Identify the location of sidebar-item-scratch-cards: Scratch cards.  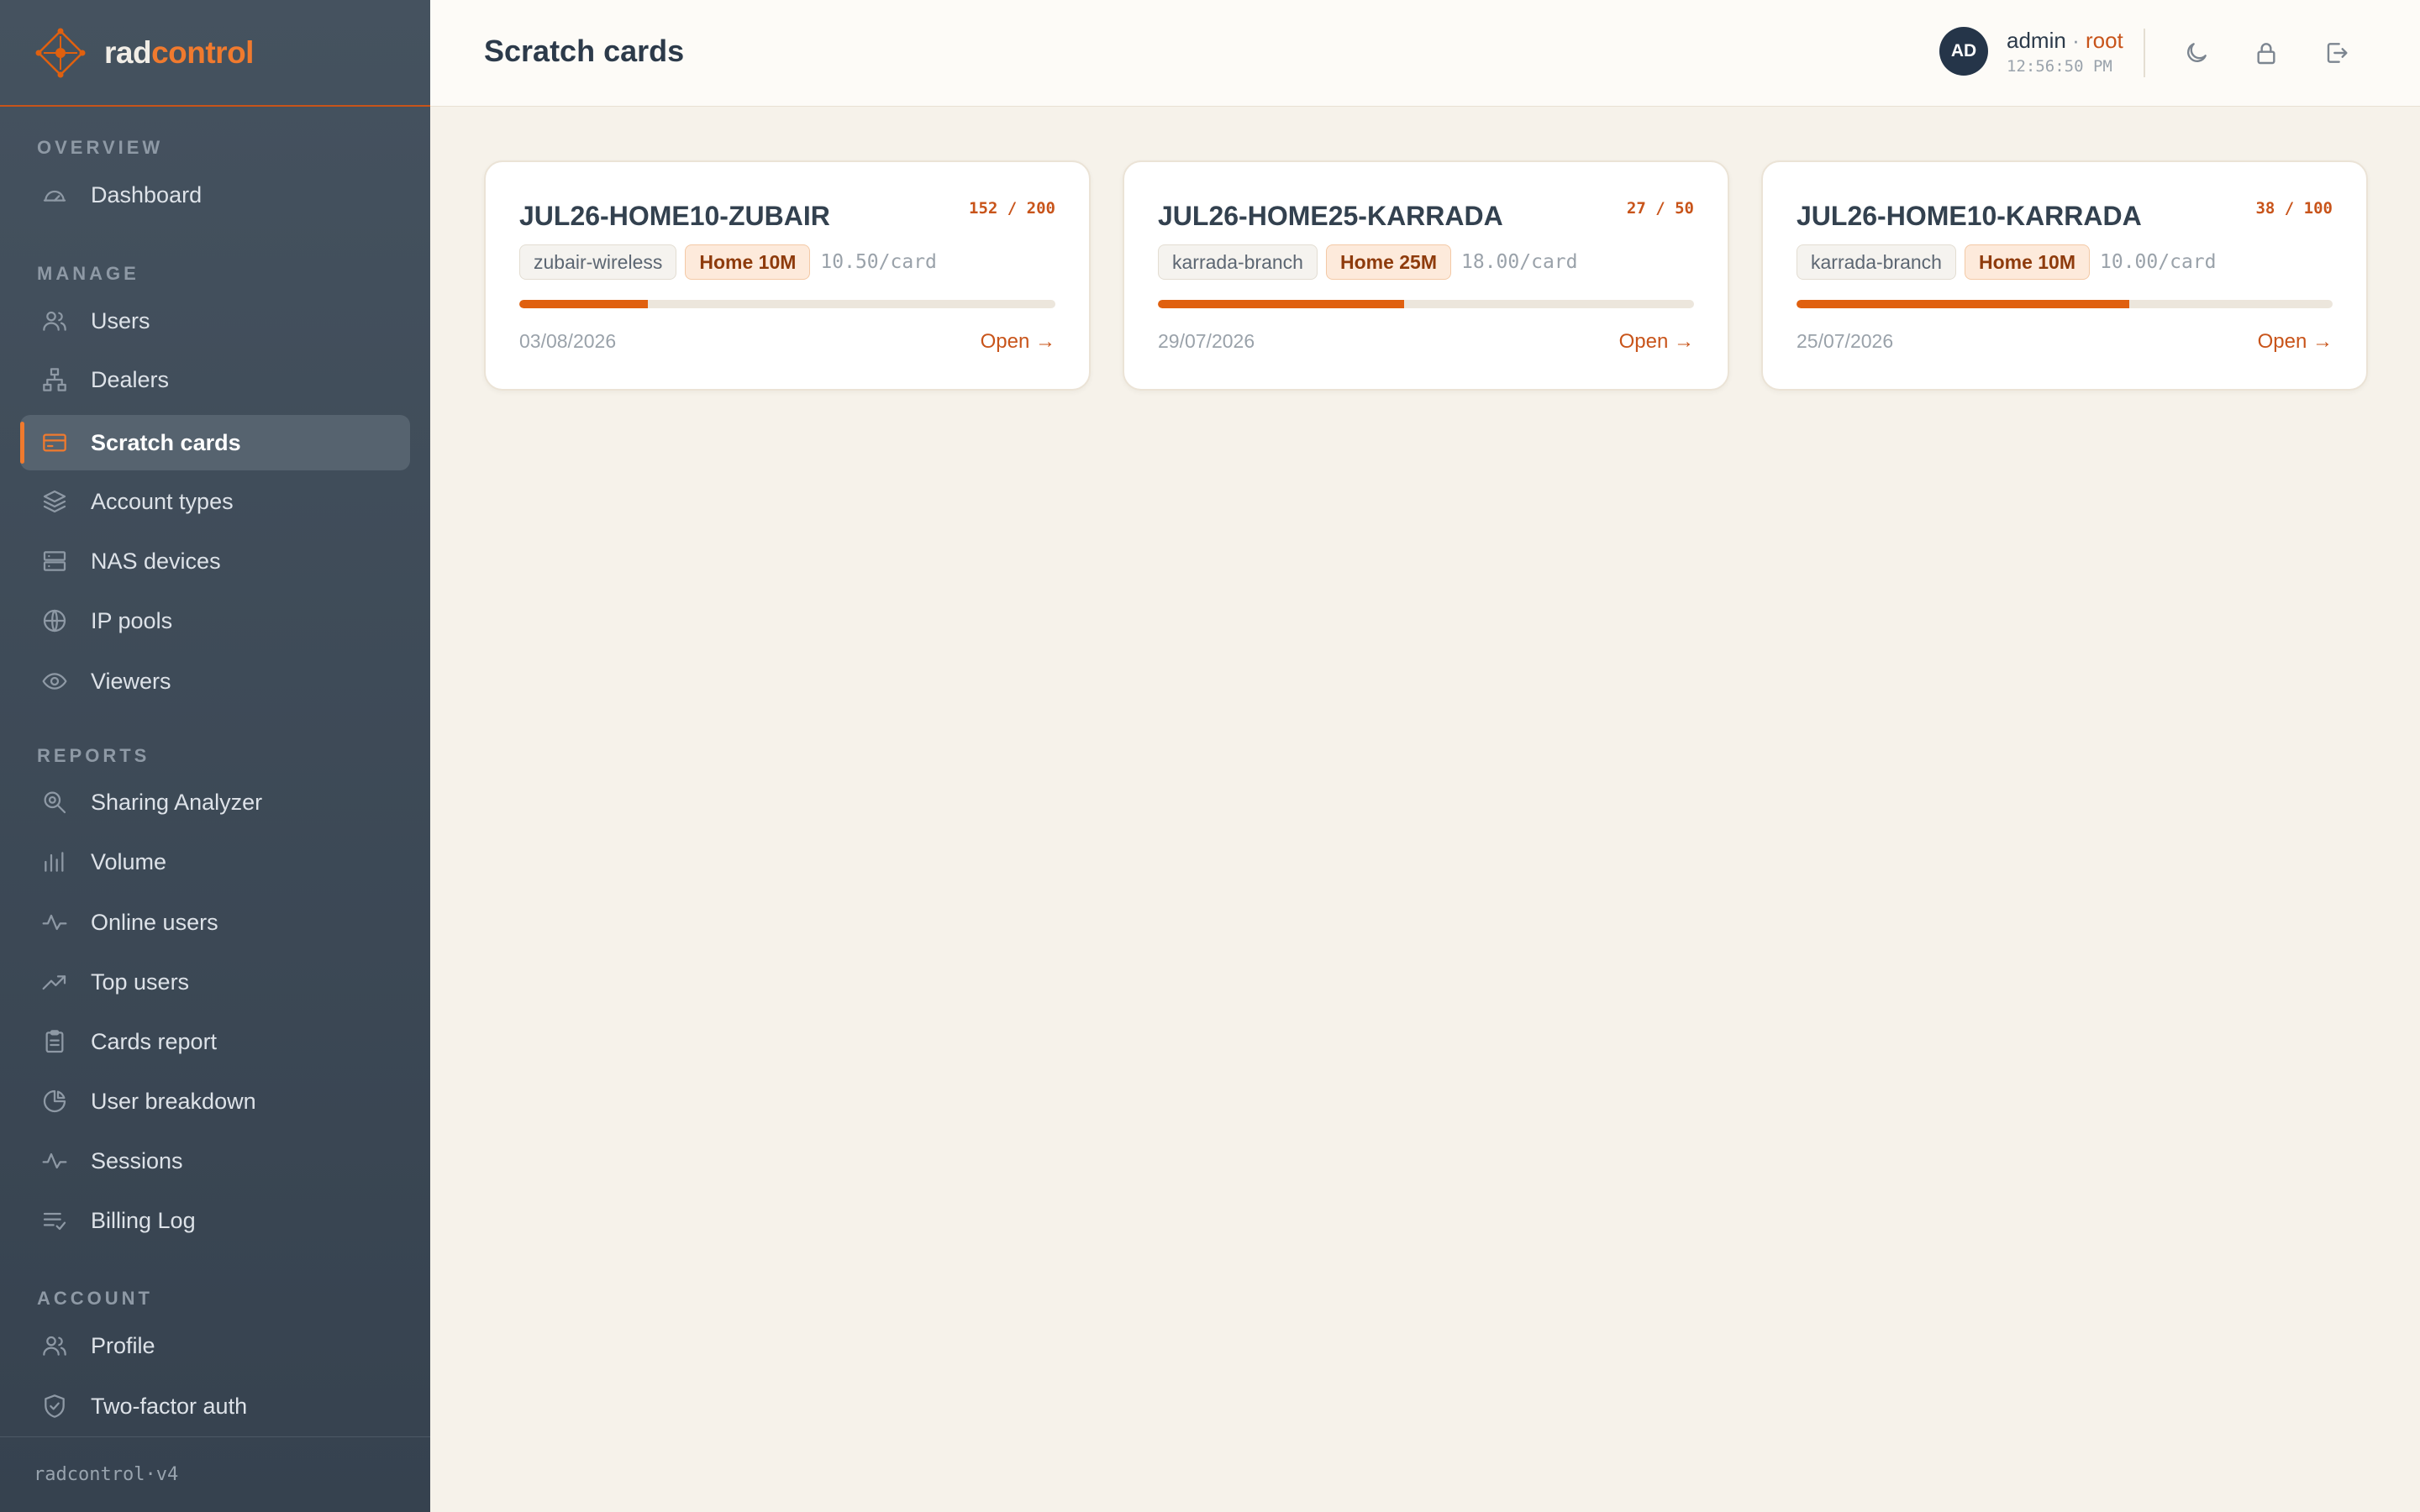
(215, 442).